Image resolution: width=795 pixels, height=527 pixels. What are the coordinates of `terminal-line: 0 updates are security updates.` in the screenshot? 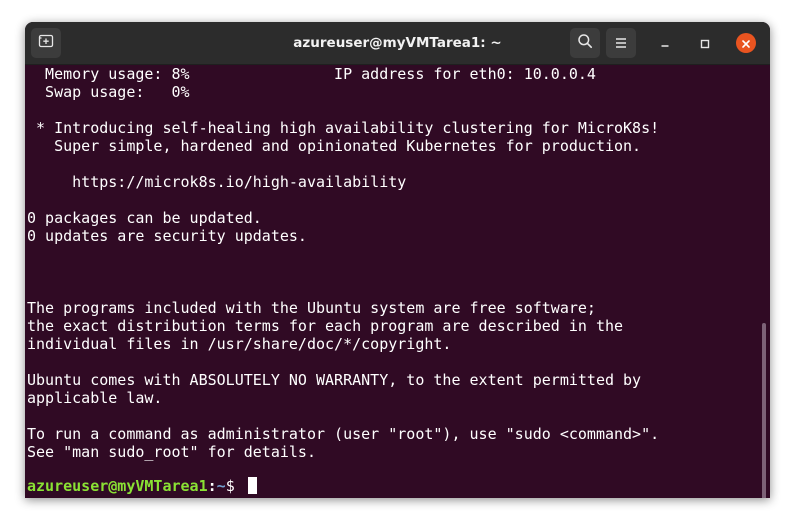 It's located at (167, 236).